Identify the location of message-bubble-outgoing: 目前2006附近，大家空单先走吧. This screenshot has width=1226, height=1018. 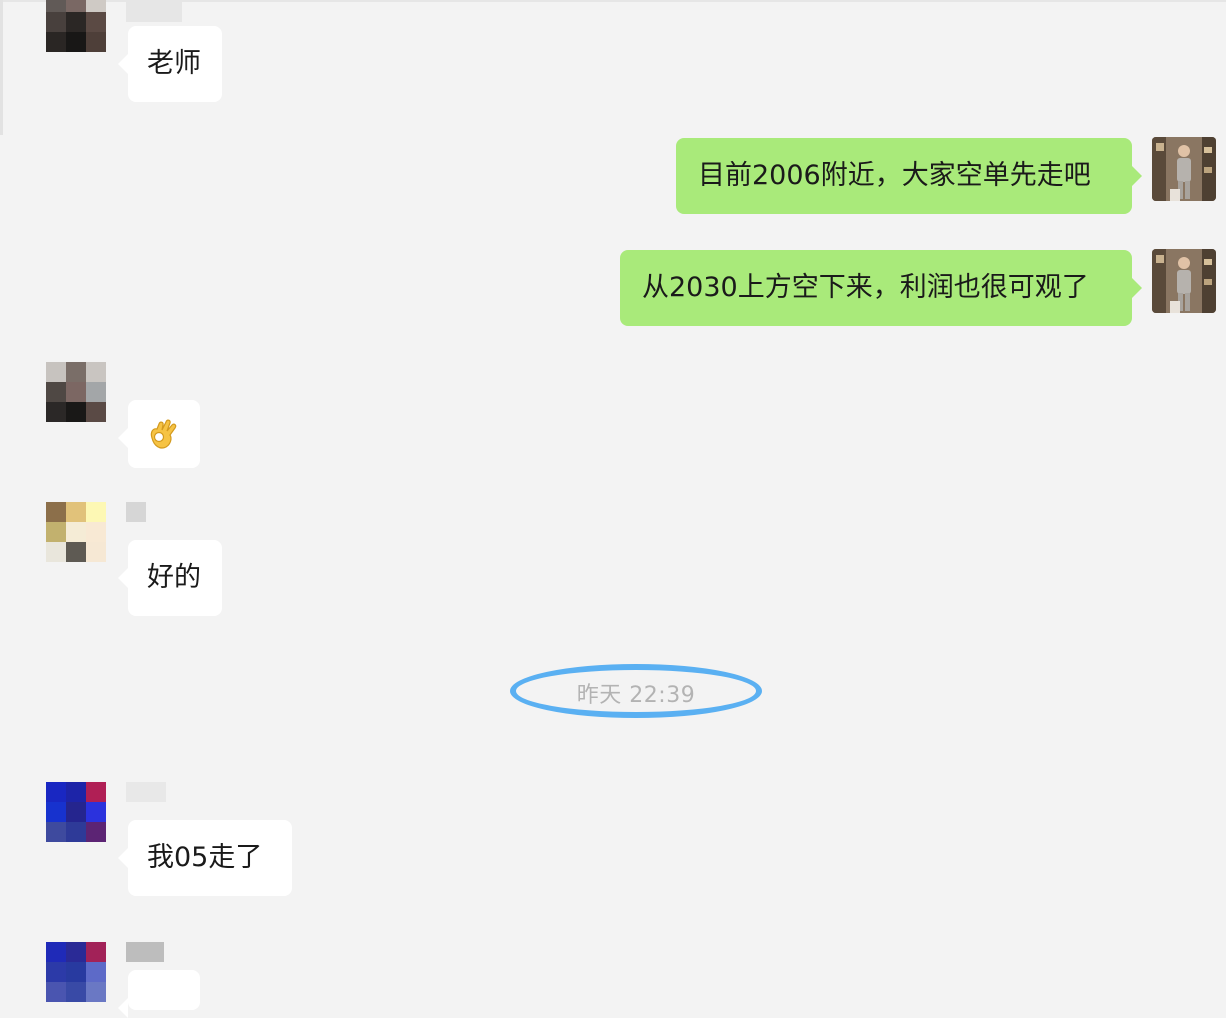
(909, 176).